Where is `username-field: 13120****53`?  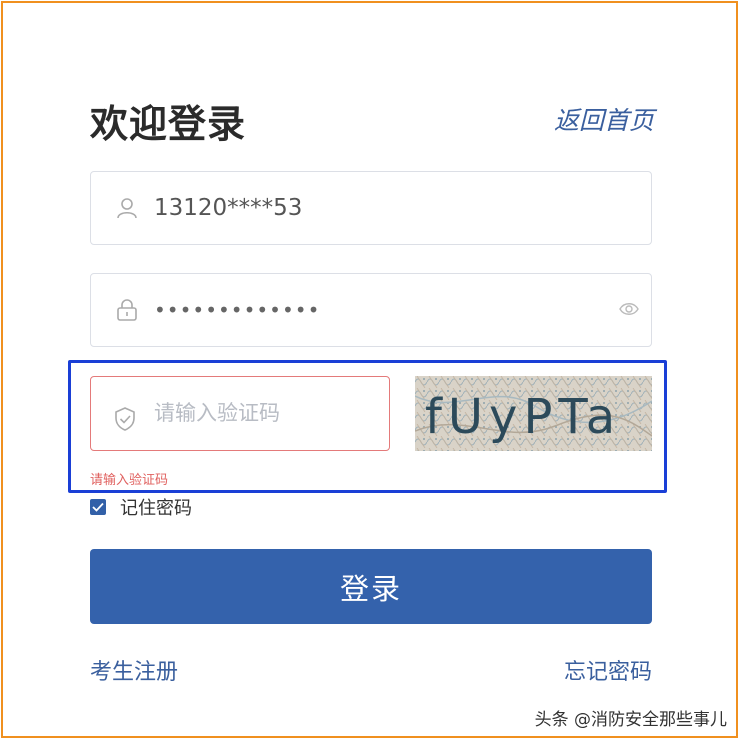
username-field: 13120****53 is located at coordinates (371, 208).